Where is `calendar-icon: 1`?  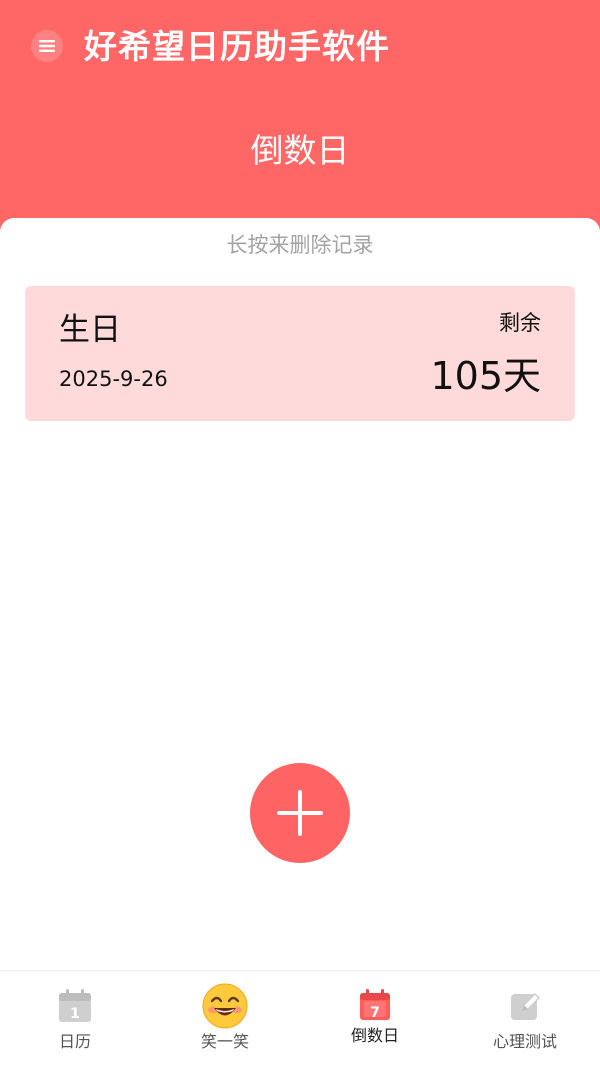
calendar-icon: 1 is located at coordinates (75, 1005).